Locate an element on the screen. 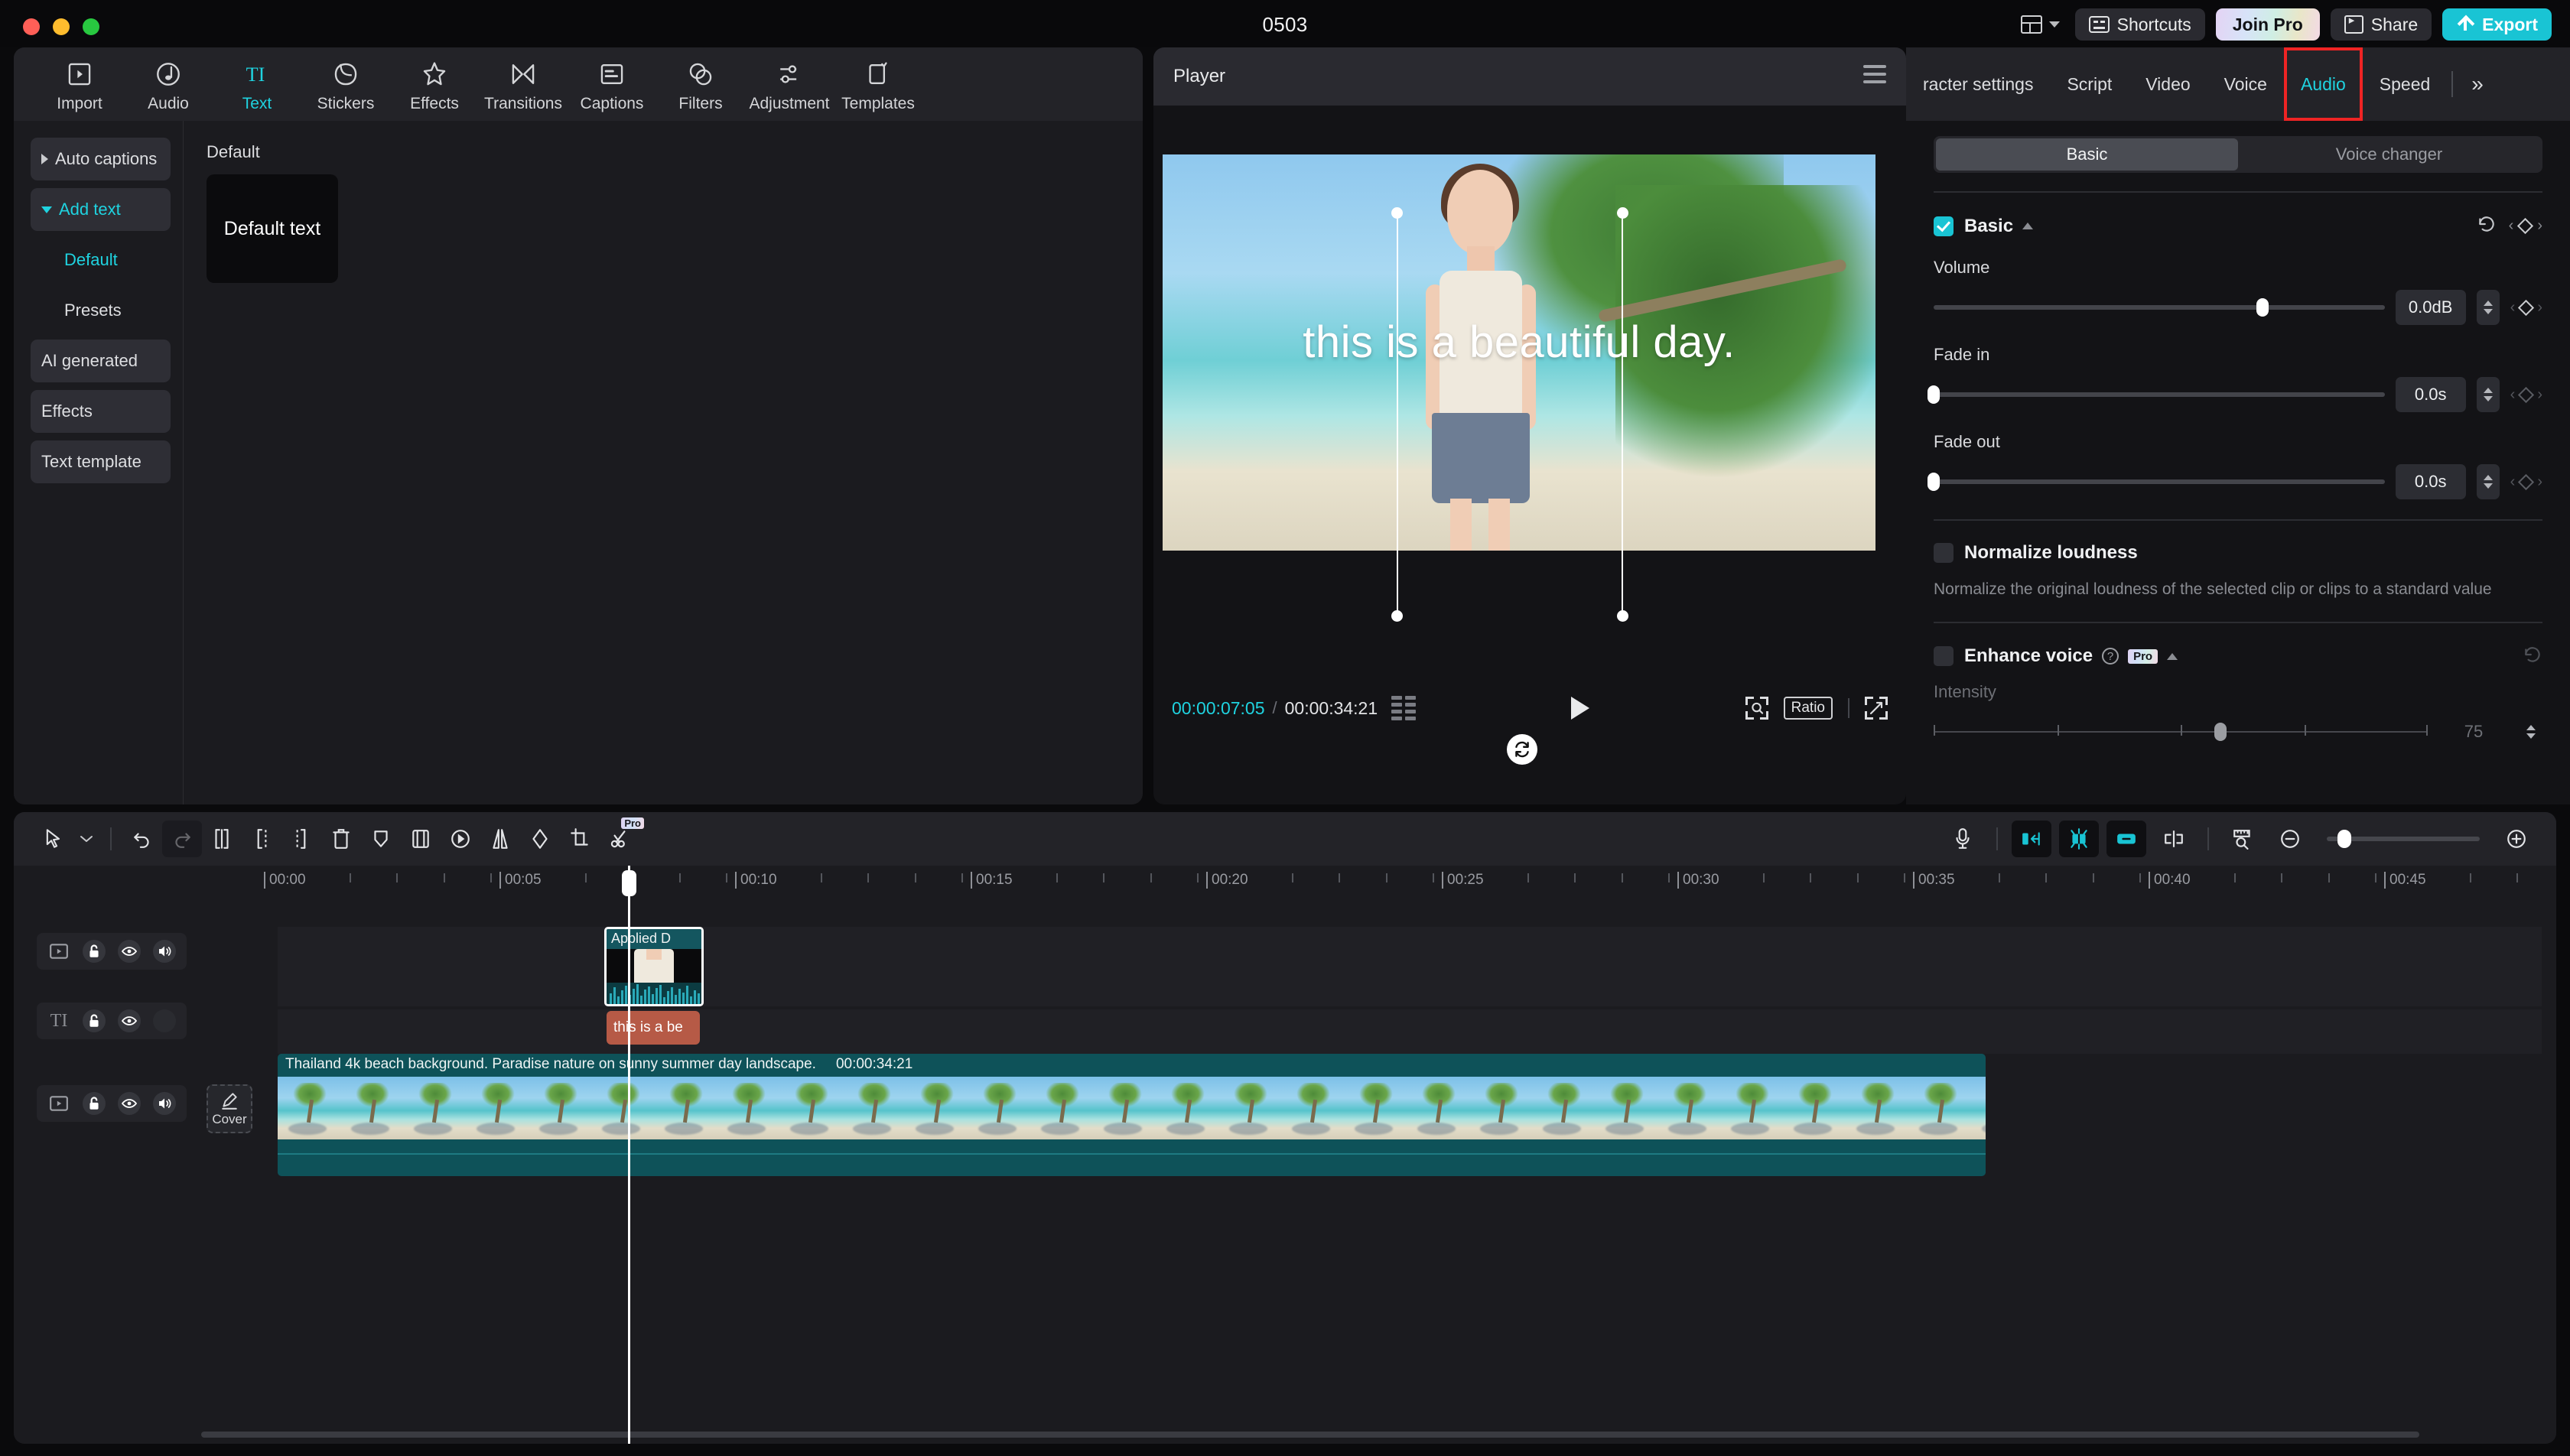  snap-left-icon is located at coordinates (2031, 839).